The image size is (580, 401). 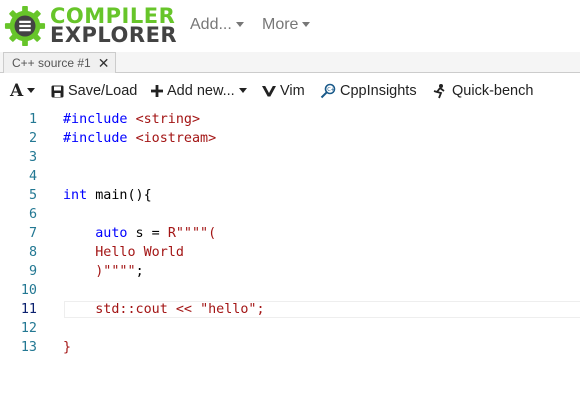 I want to click on code-line: 9 )"""";, so click(x=290, y=271).